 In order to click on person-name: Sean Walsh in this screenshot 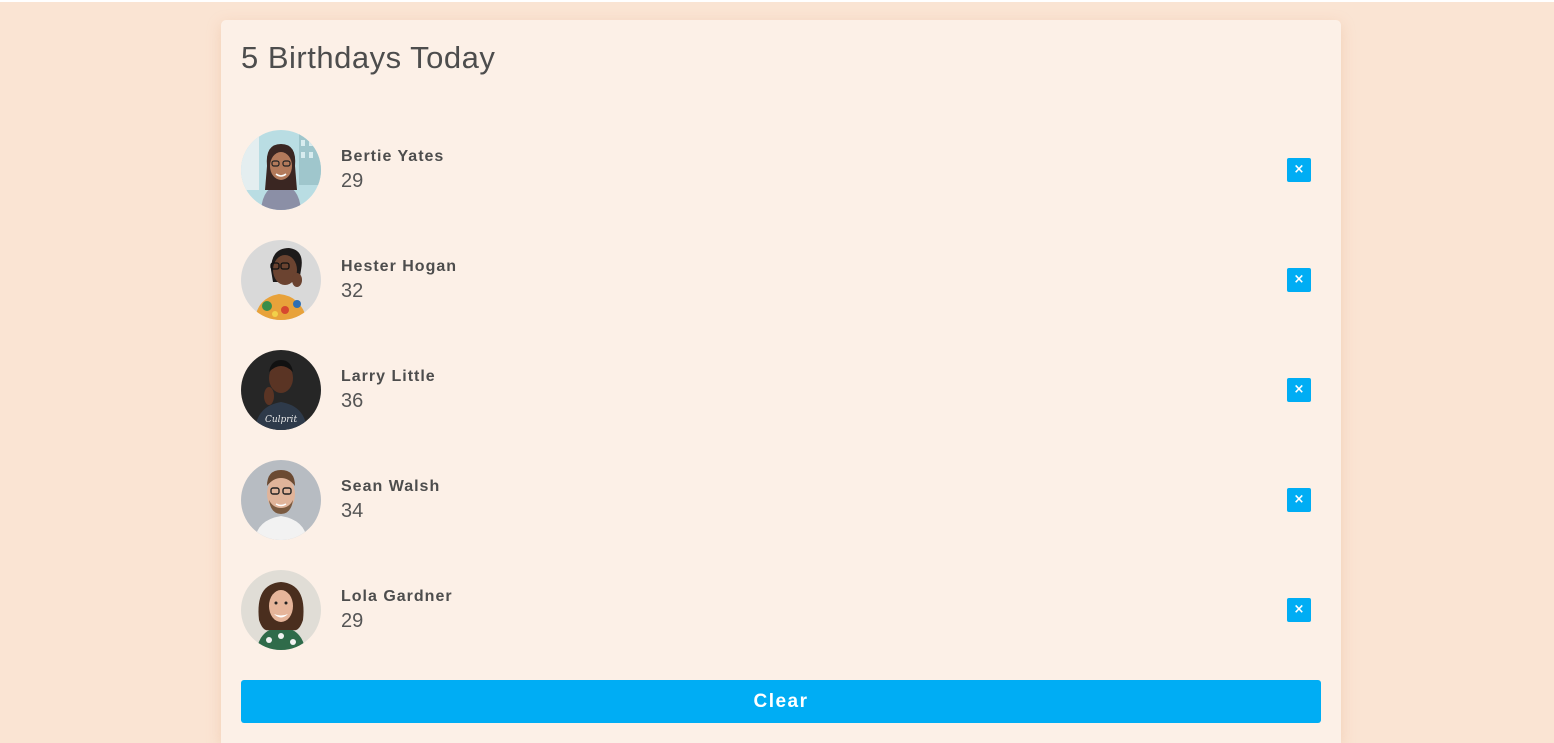, I will do `click(391, 486)`.